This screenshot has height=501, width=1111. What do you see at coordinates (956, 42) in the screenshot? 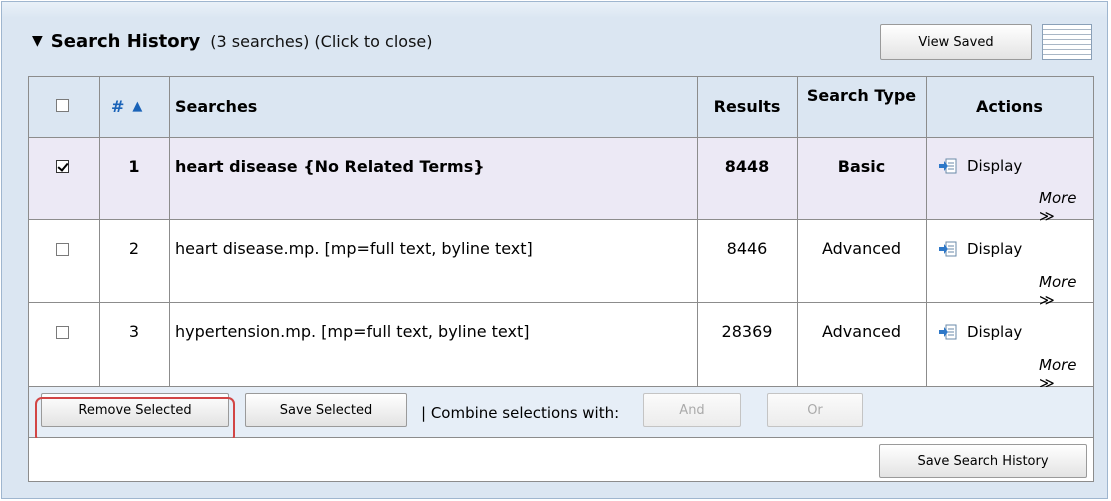
I see `view-saved-button: View Saved` at bounding box center [956, 42].